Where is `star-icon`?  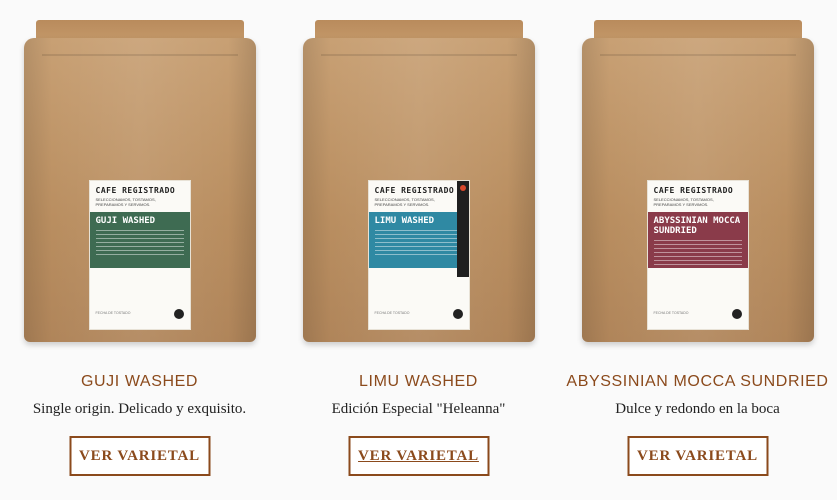 star-icon is located at coordinates (462, 188).